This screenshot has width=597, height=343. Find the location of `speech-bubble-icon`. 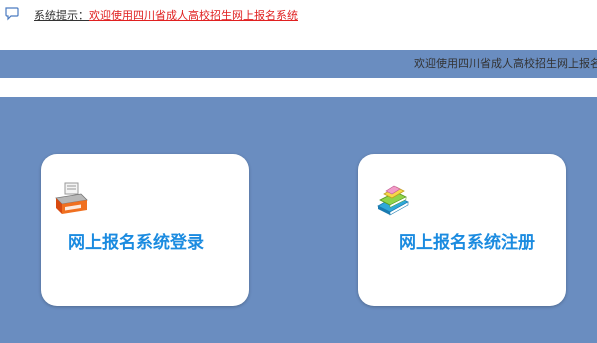

speech-bubble-icon is located at coordinates (12, 14).